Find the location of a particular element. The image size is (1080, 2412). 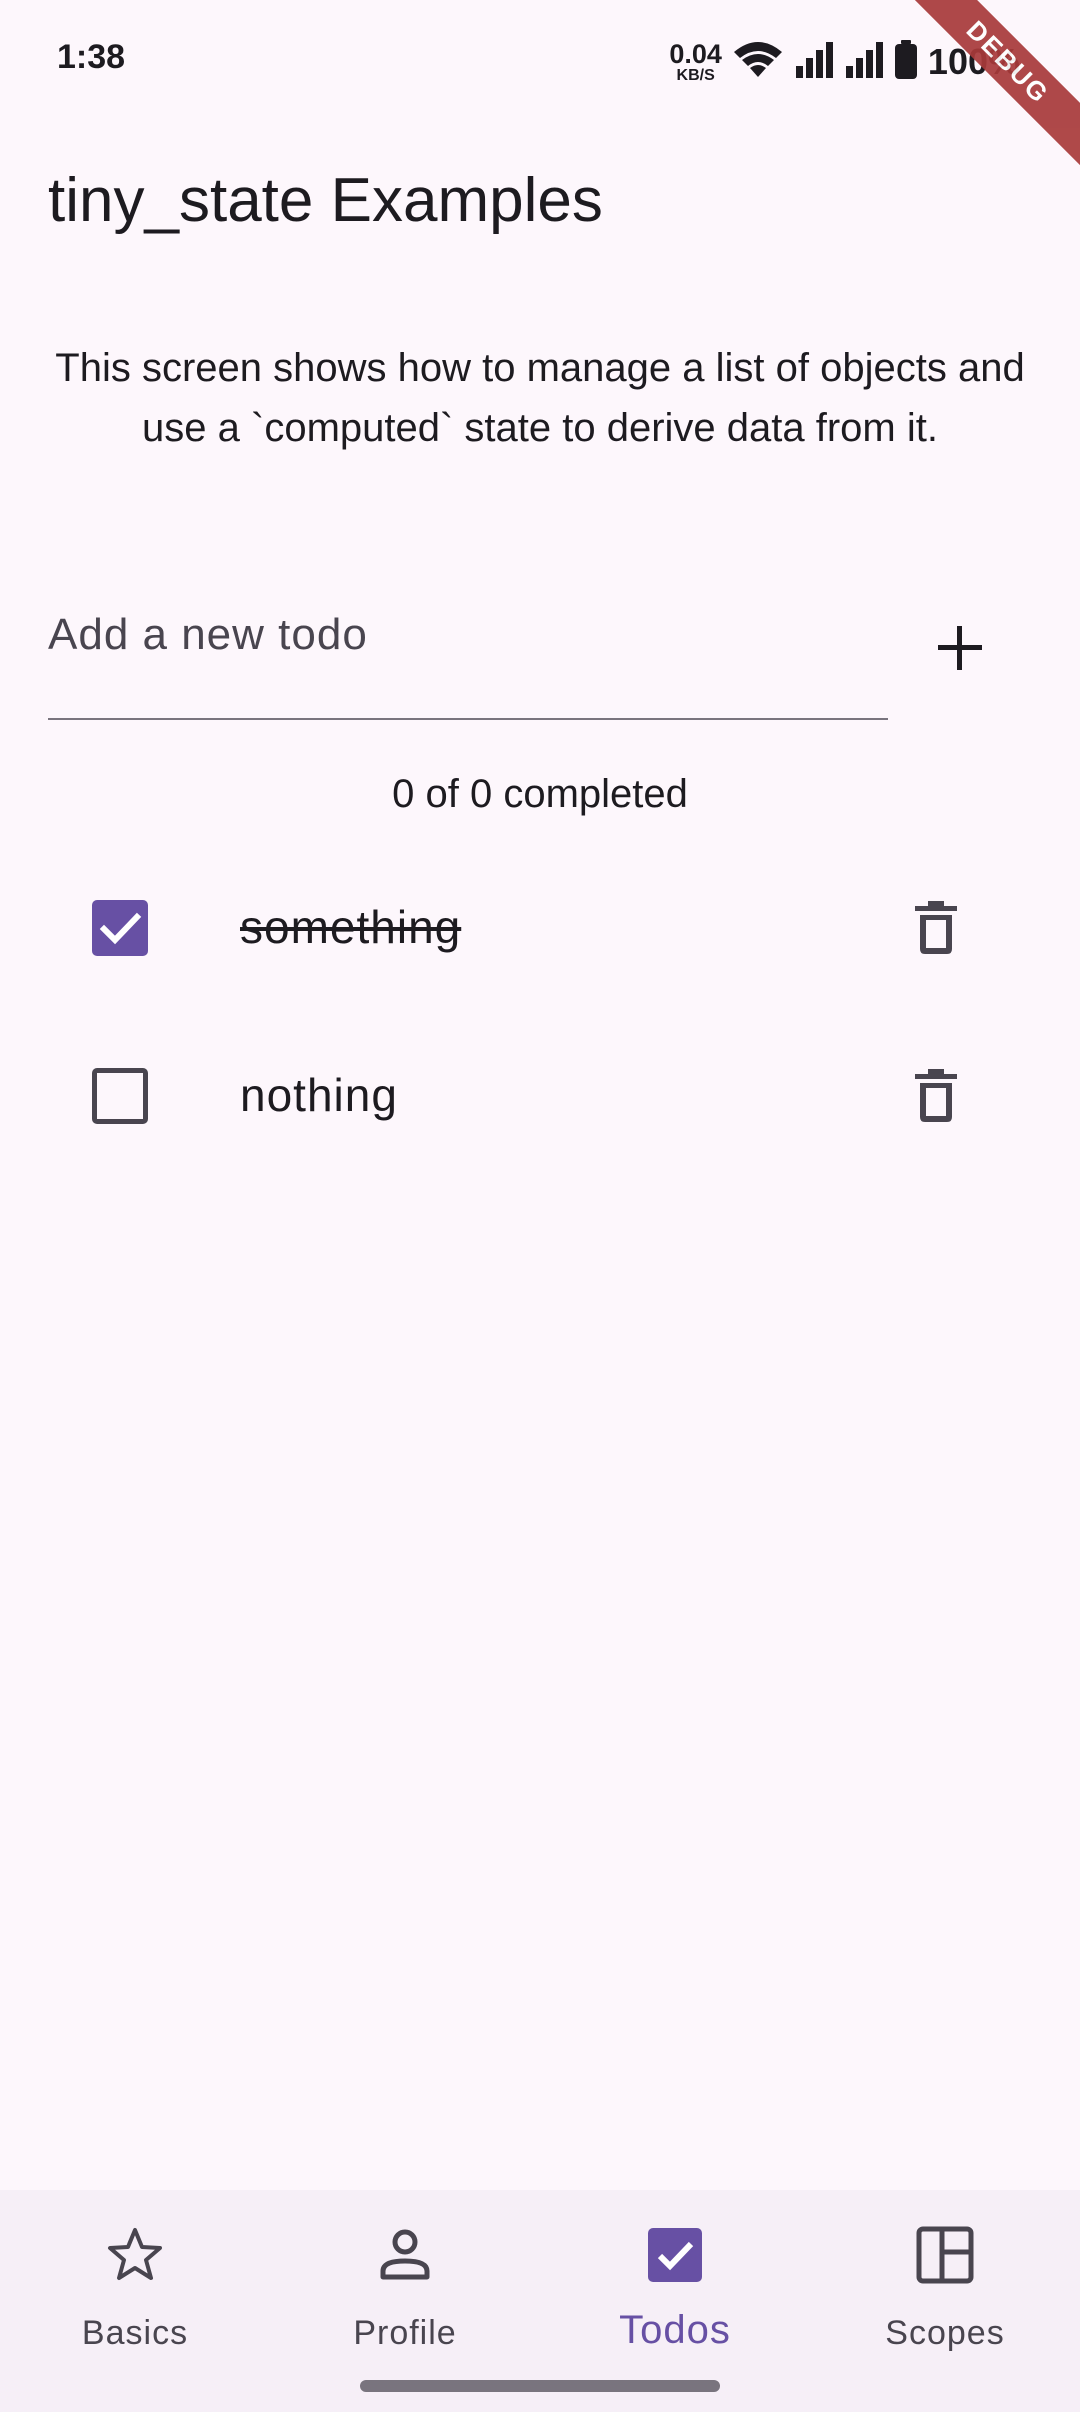

nav-label-profile: Profile is located at coordinates (405, 2333).